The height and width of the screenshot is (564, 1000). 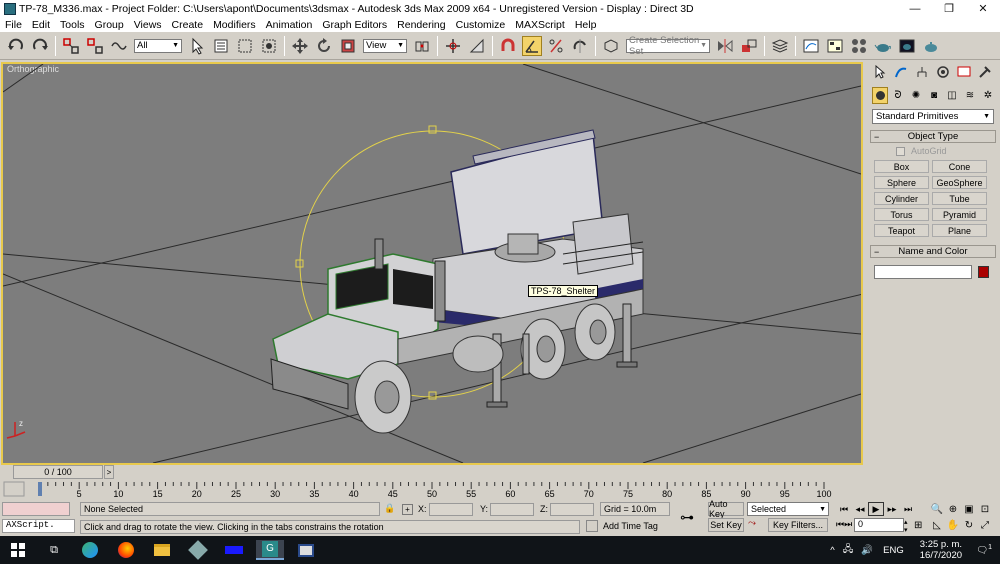 What do you see at coordinates (481, 25) in the screenshot?
I see `menu-customize: Customize` at bounding box center [481, 25].